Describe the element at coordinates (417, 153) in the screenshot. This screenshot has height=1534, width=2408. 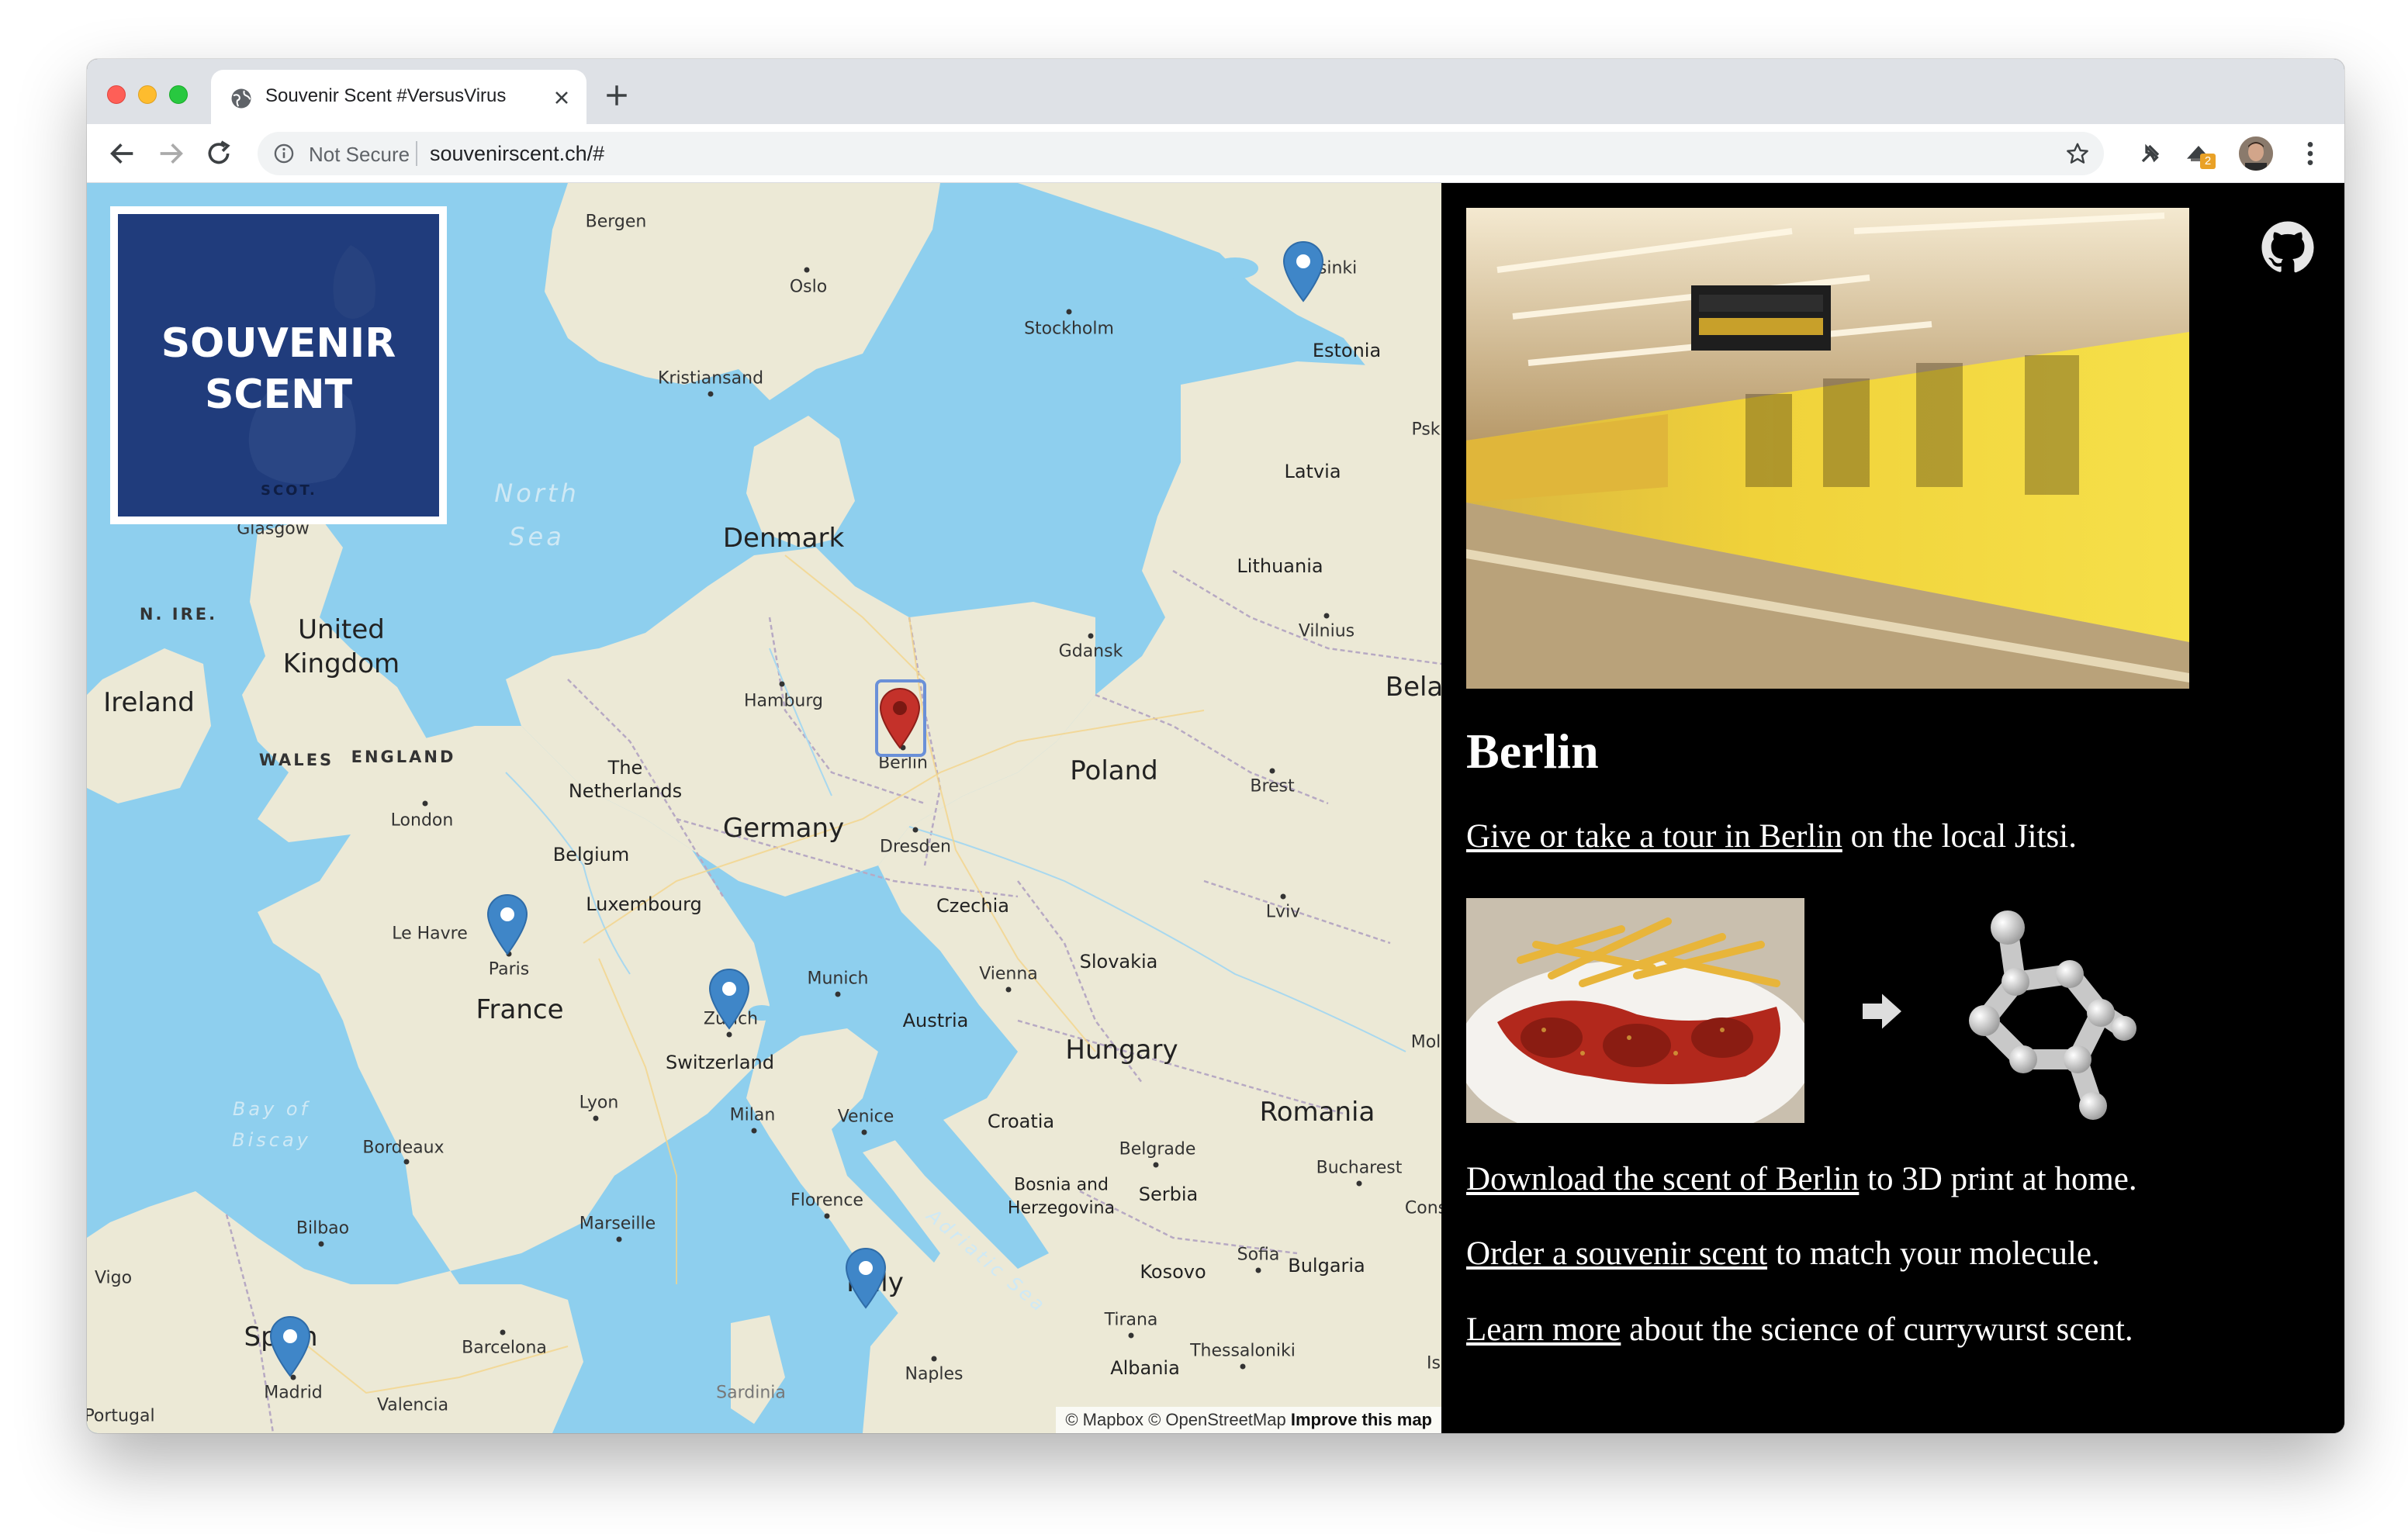
I see `address-divider` at that location.